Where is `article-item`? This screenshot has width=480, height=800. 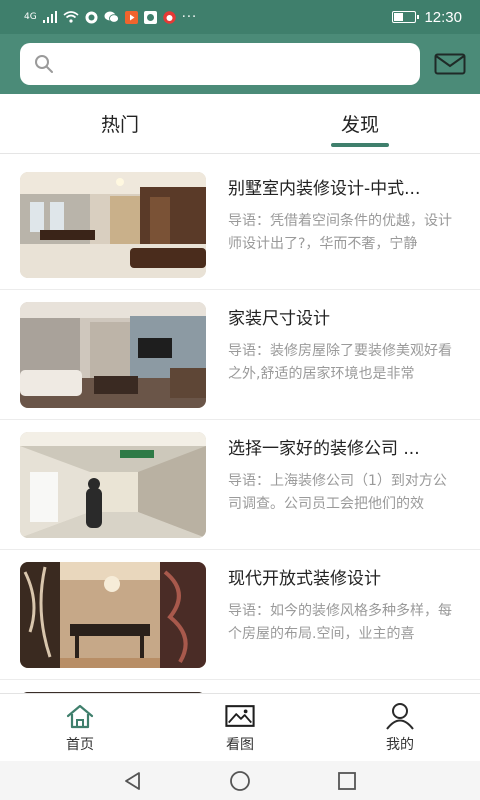 article-item is located at coordinates (240, 686).